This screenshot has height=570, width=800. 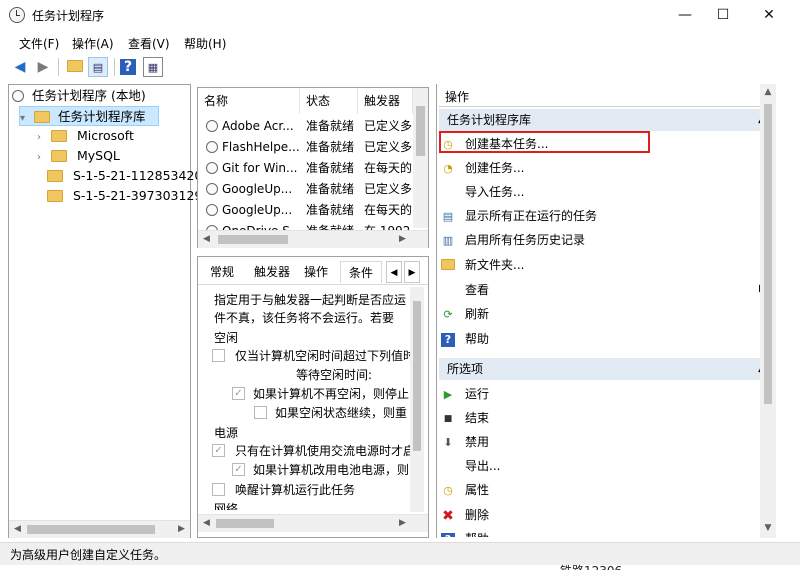 I want to click on power-option-2: ✓ 如果计算机改用电池电源，则, so click(x=320, y=470).